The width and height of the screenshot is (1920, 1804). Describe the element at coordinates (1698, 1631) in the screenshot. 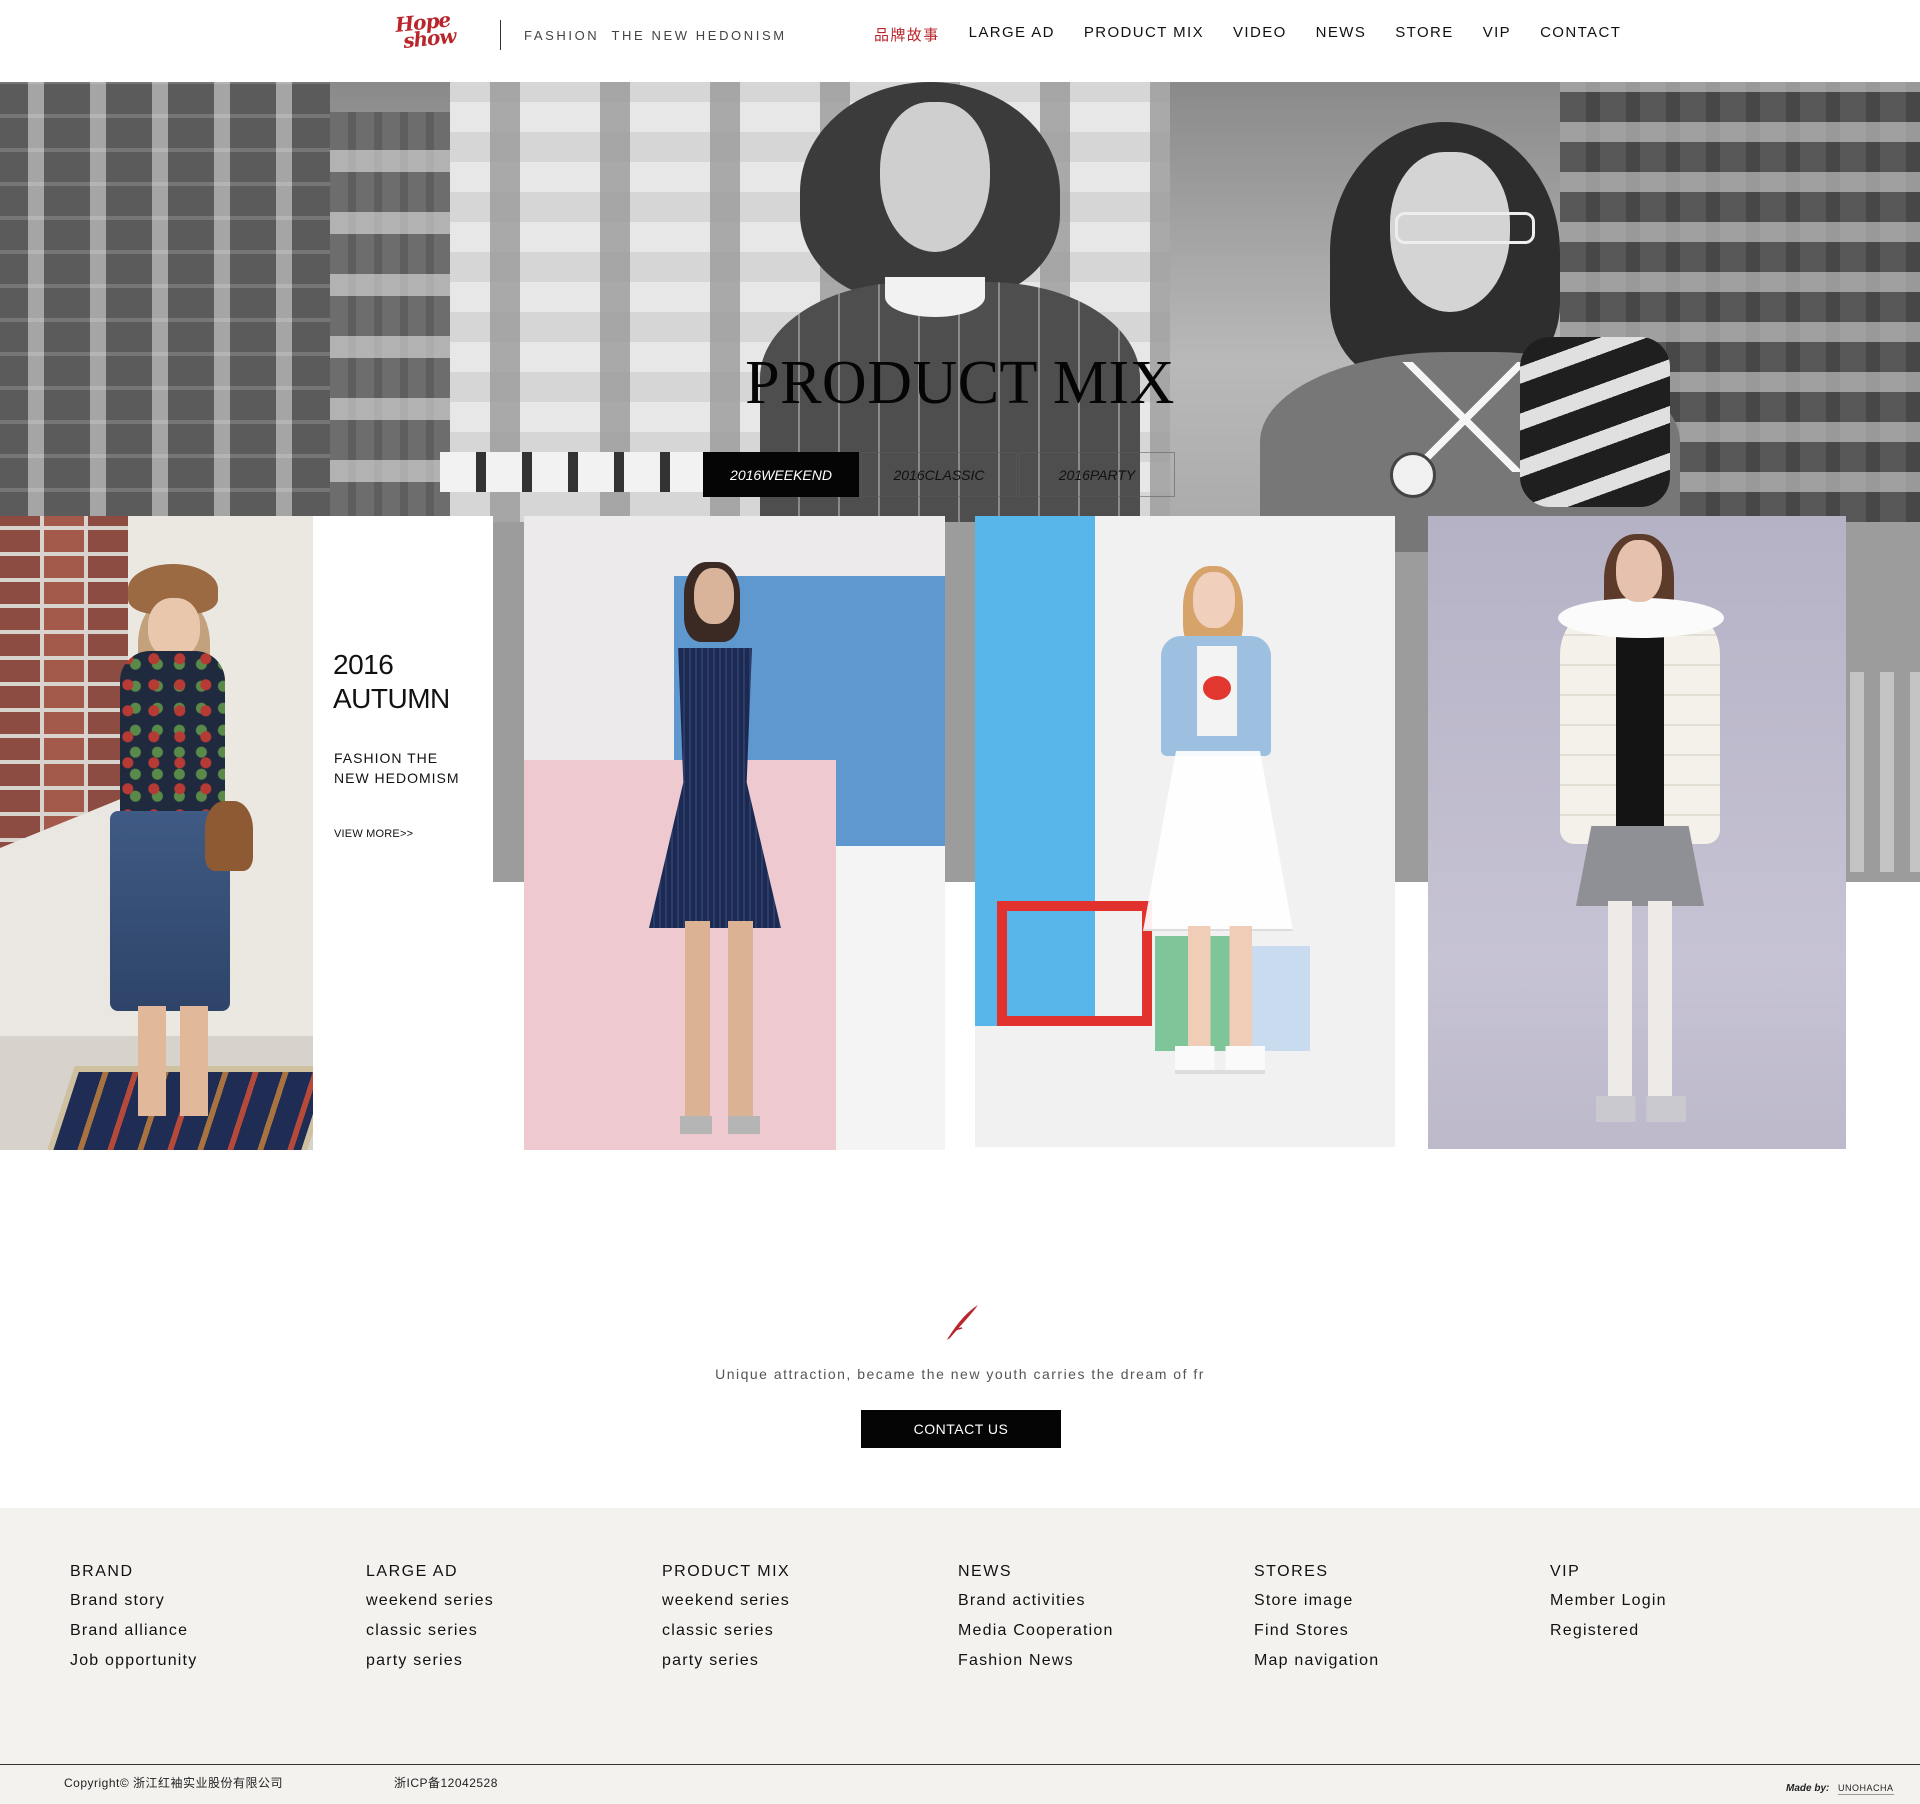

I see `footer-link: Registered` at that location.